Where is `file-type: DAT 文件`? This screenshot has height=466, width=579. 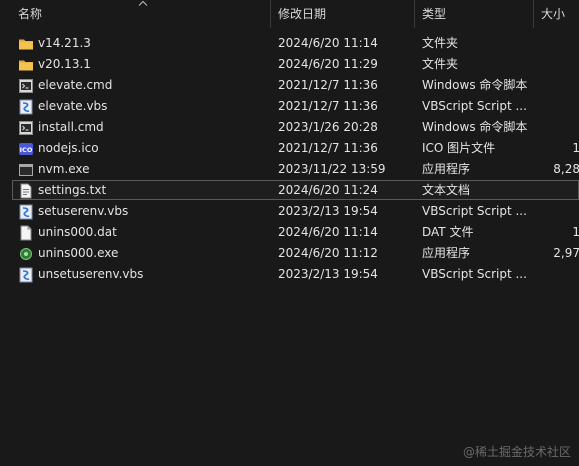
file-type: DAT 文件 is located at coordinates (448, 232).